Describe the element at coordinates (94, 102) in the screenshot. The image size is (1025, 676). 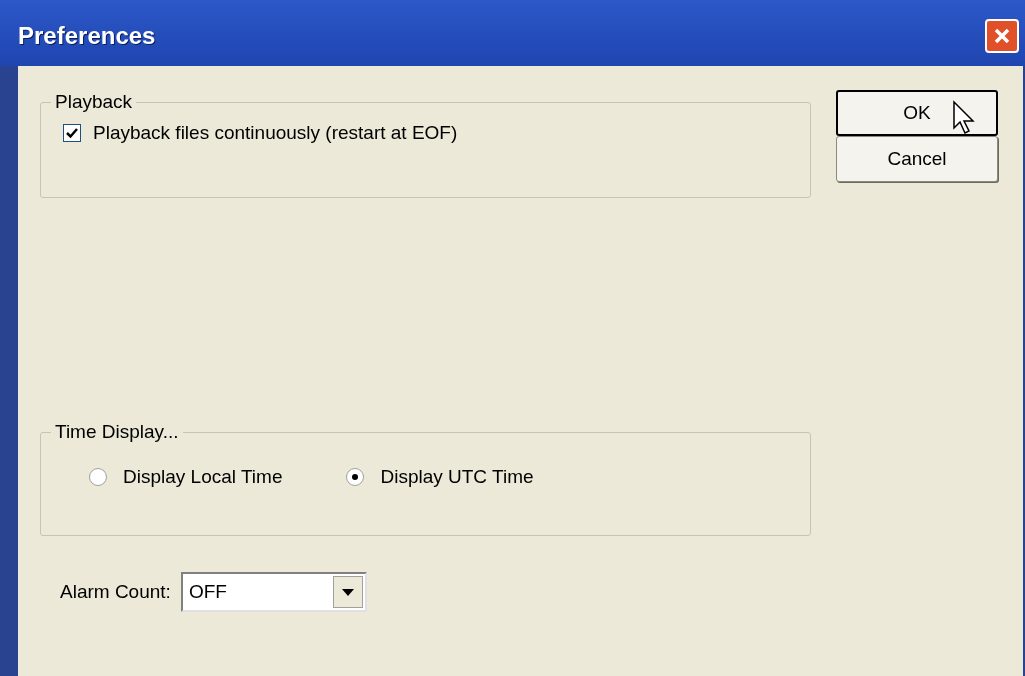
I see `group-label: Playback` at that location.